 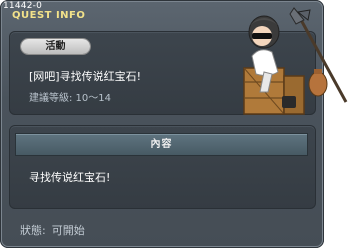 I want to click on status-value: 可開始, so click(x=68, y=230).